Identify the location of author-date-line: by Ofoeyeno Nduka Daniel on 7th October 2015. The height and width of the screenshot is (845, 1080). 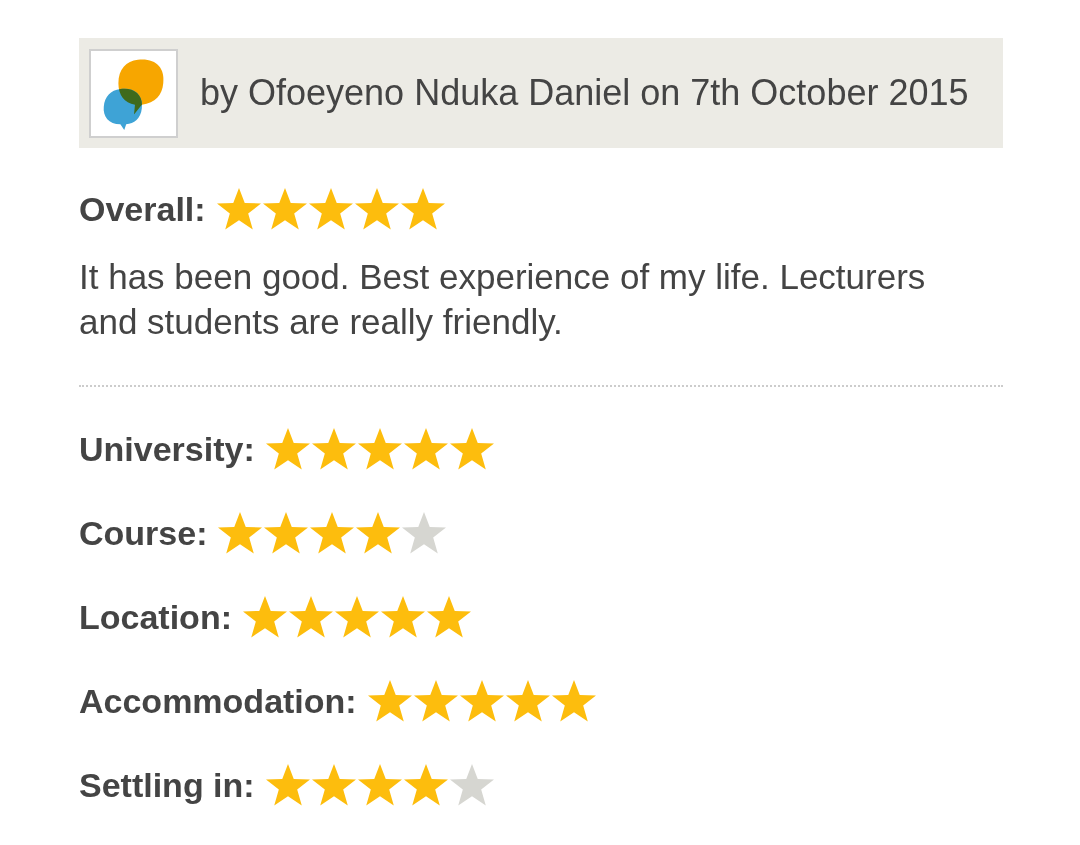
(584, 93).